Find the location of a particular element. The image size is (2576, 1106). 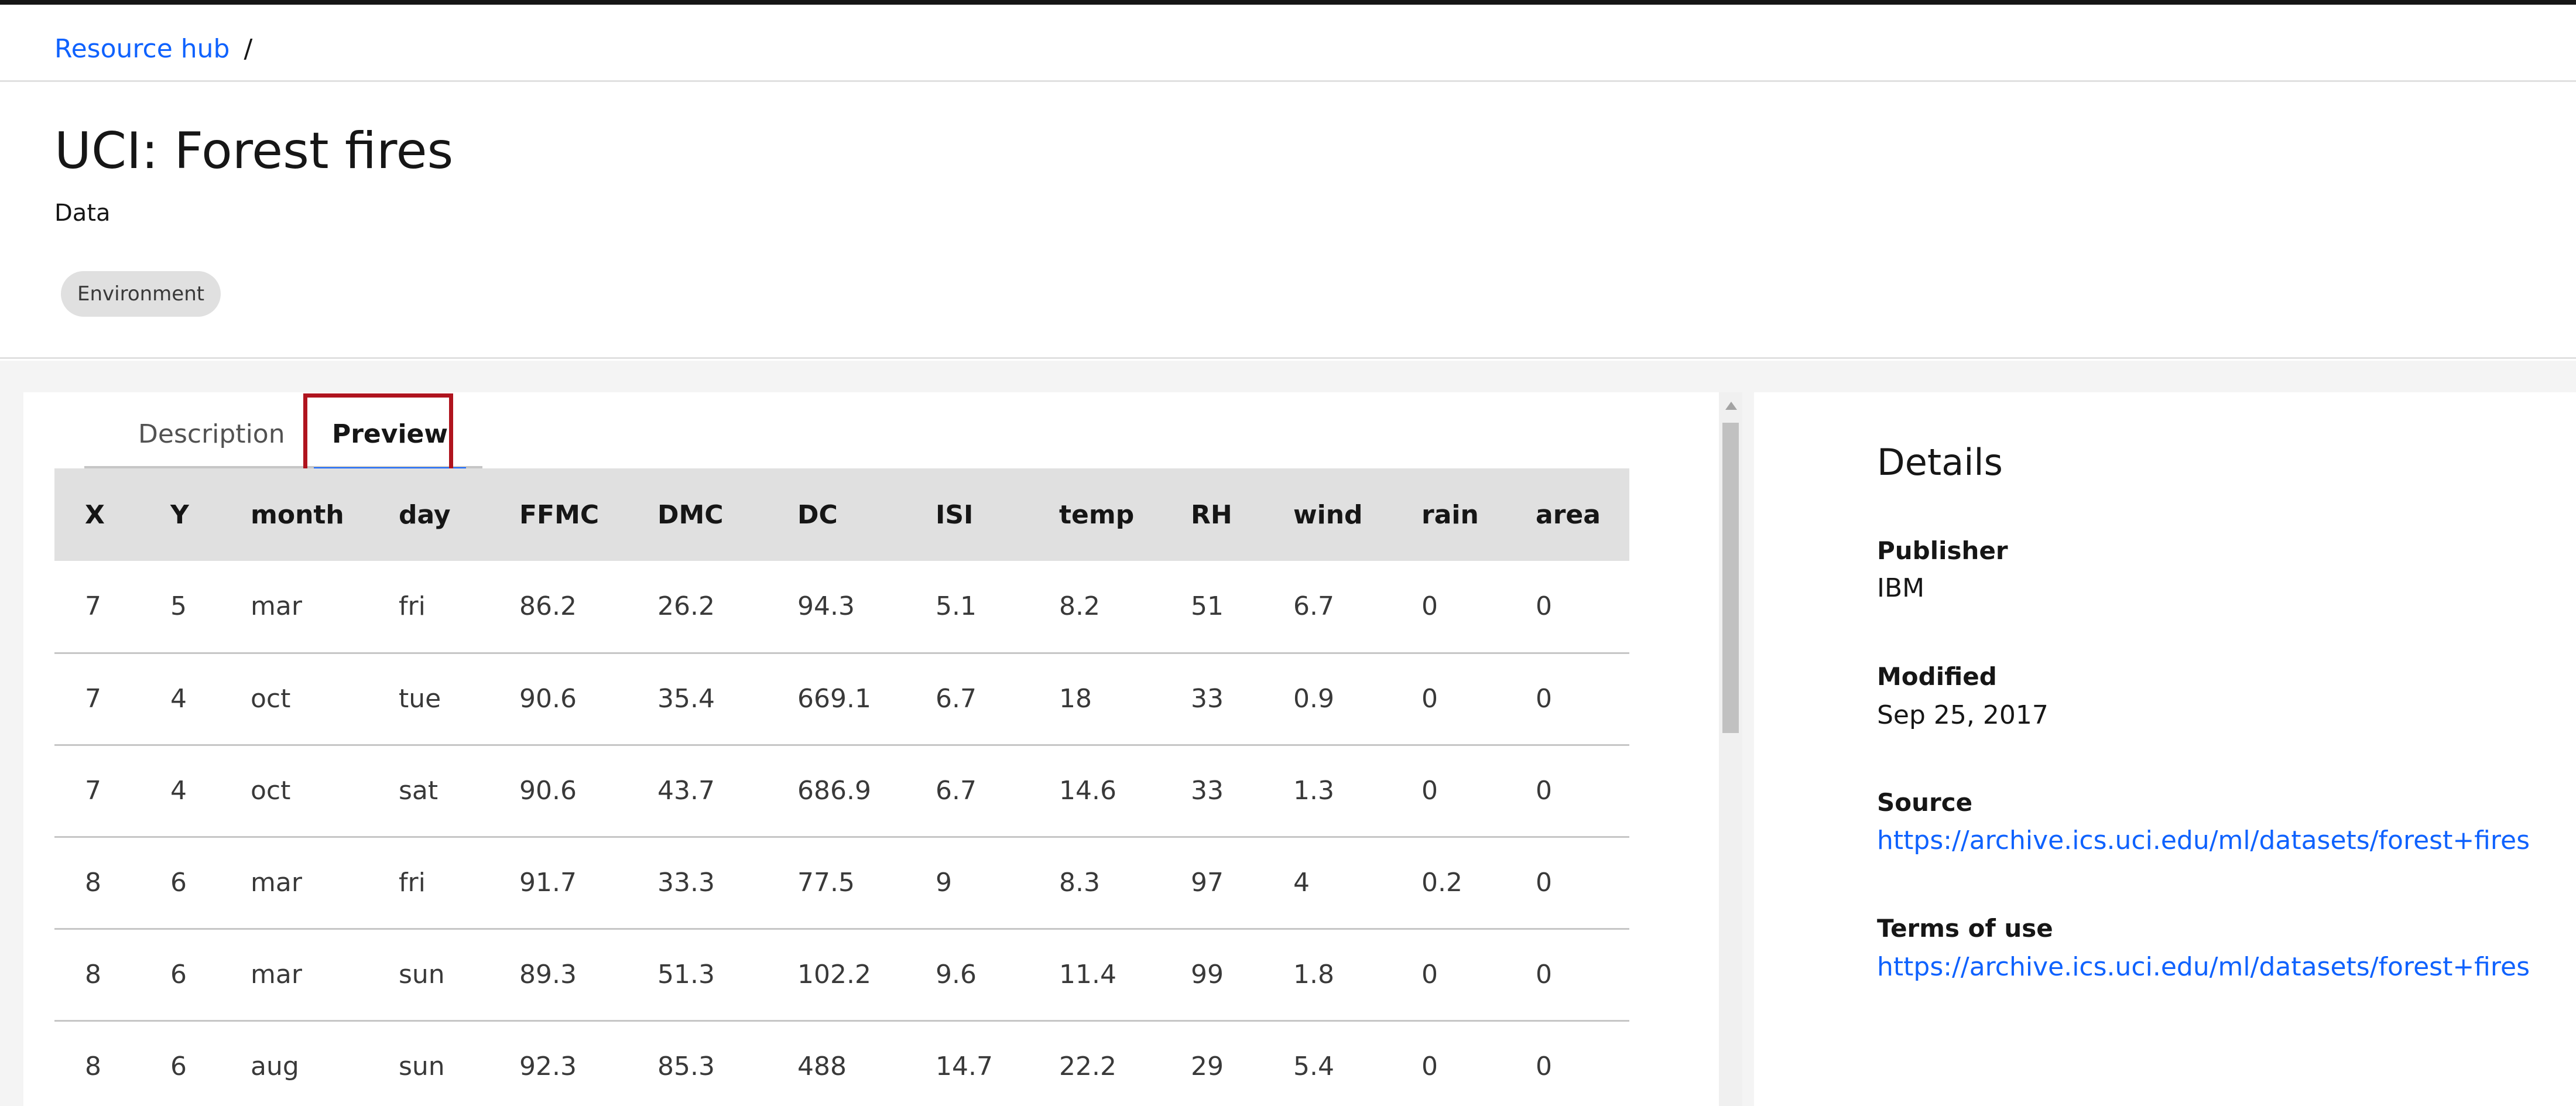

table-cell-ffmc: 92.3 is located at coordinates (558, 1064).